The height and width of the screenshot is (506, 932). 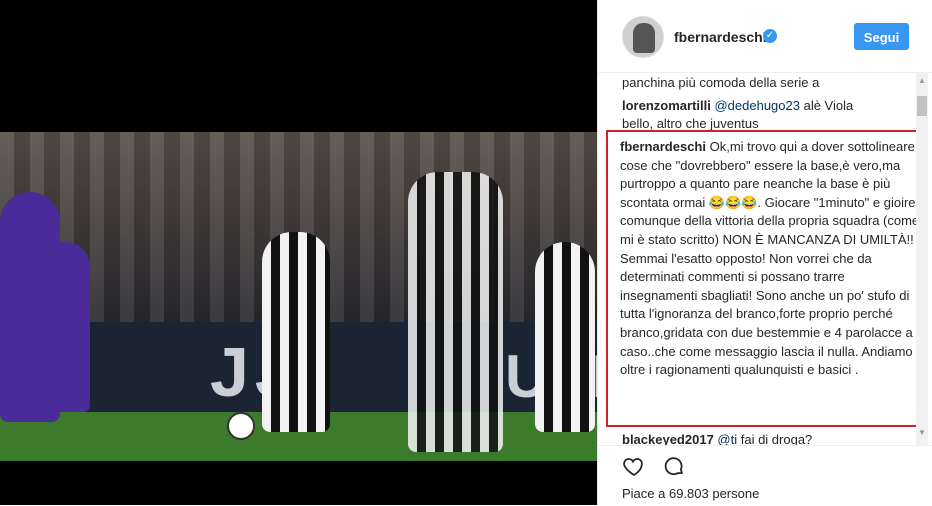 I want to click on comments-scrollbar: ▲ ▼, so click(x=922, y=258).